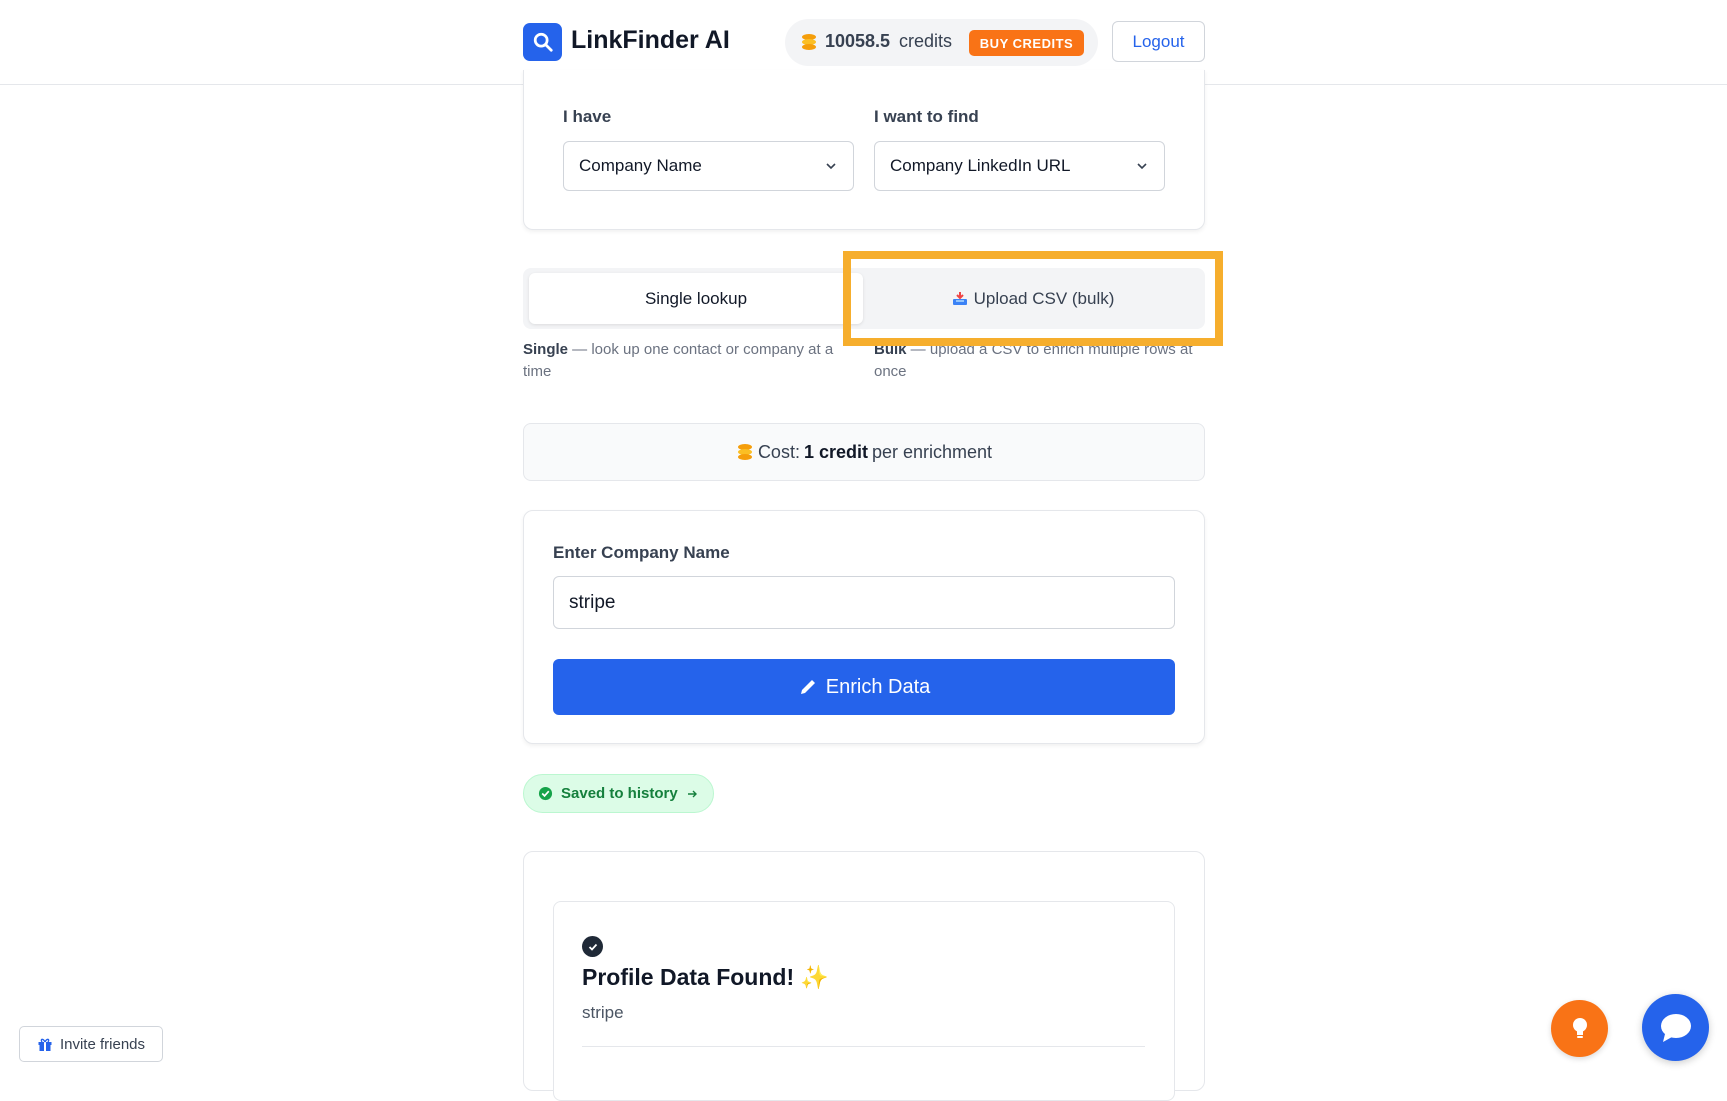  I want to click on find-select: Company LinkedIn URL, so click(1019, 166).